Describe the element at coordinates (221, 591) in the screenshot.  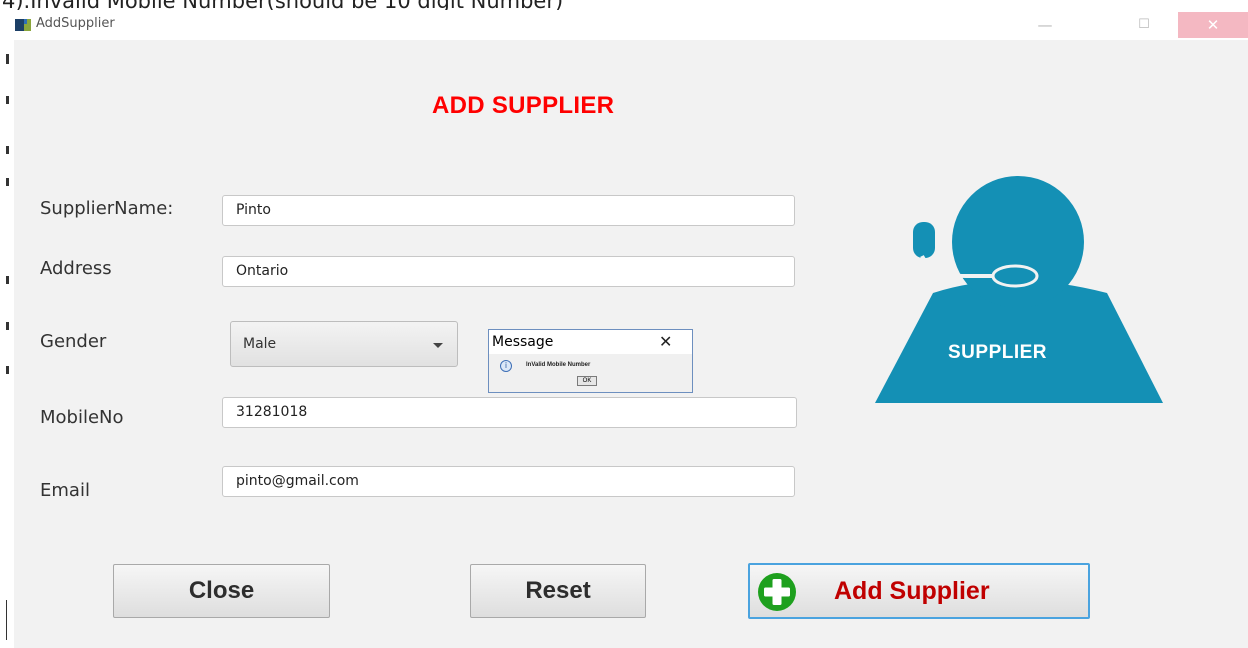
I see `close-button: Close` at that location.